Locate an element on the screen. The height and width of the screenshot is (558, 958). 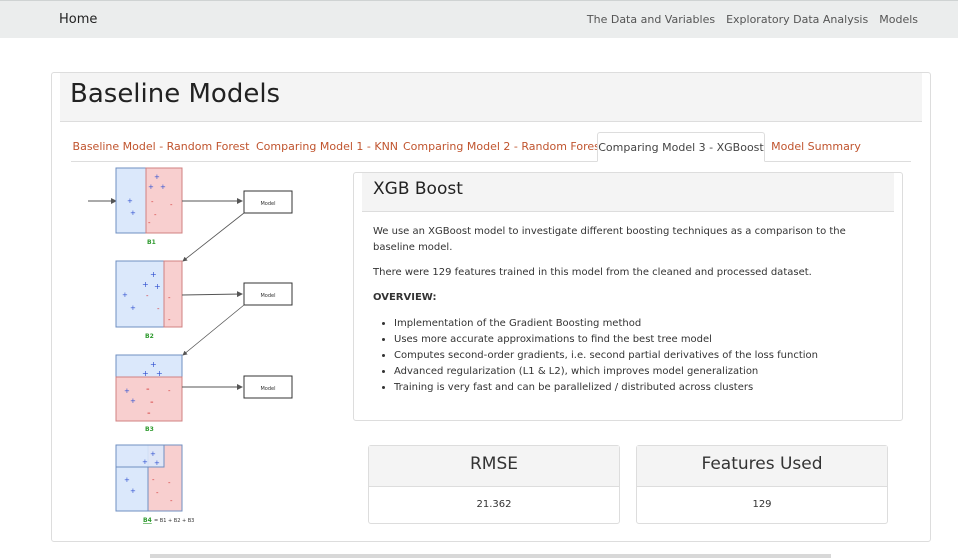
label-b1: B1 is located at coordinates (151, 242).